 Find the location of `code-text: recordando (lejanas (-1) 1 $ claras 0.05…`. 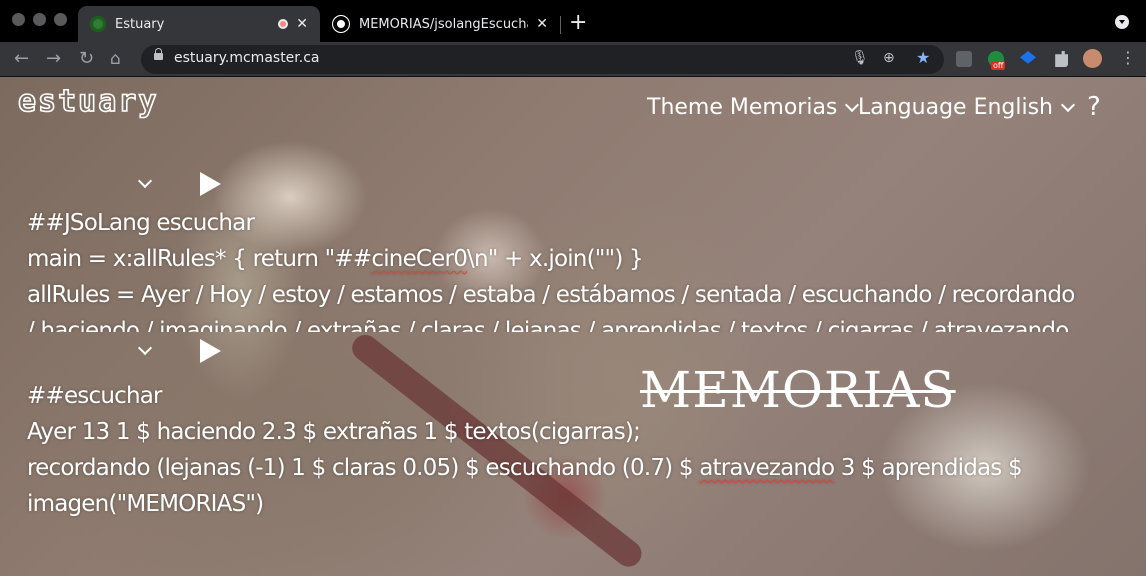

code-text: recordando (lejanas (-1) 1 $ claras 0.05… is located at coordinates (363, 468).